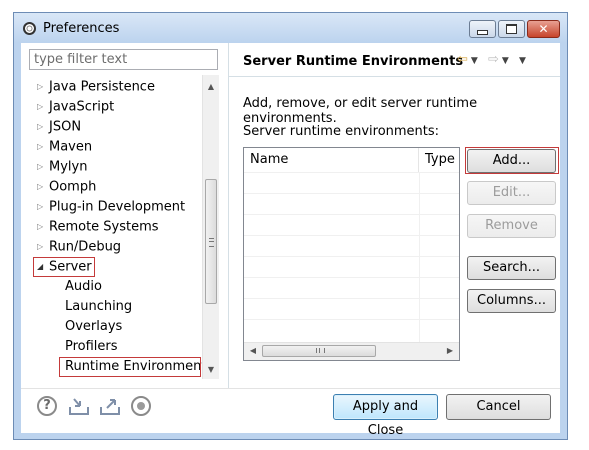  I want to click on filter-input, so click(123, 59).